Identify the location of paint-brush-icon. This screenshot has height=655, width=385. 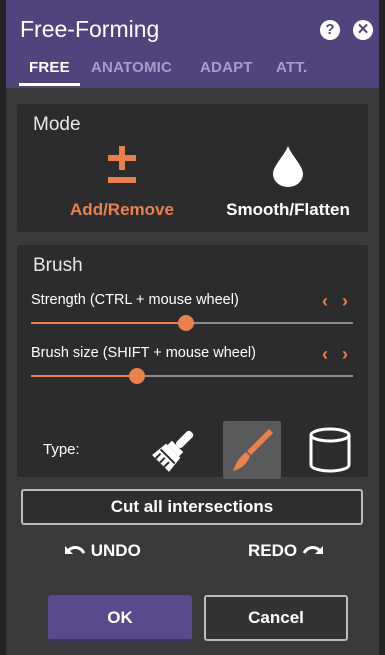
(173, 451).